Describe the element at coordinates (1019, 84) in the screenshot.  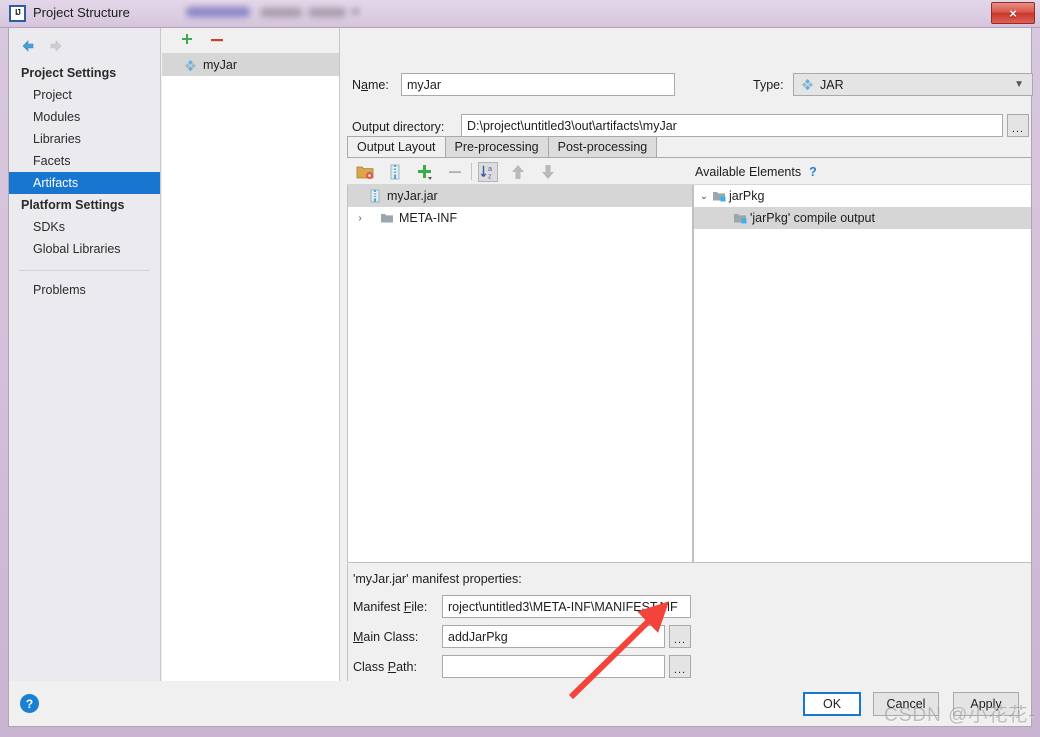
I see `chevron-down-icon: ▼` at that location.